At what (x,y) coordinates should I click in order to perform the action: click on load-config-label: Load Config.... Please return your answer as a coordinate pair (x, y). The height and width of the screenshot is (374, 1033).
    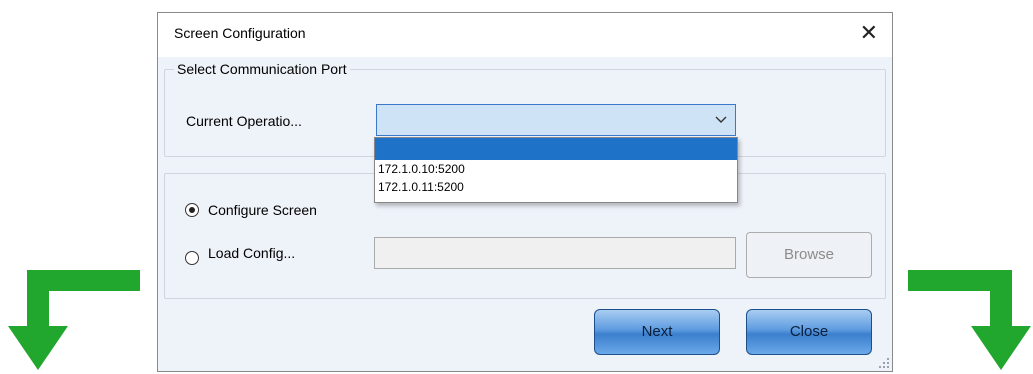
    Looking at the image, I should click on (251, 253).